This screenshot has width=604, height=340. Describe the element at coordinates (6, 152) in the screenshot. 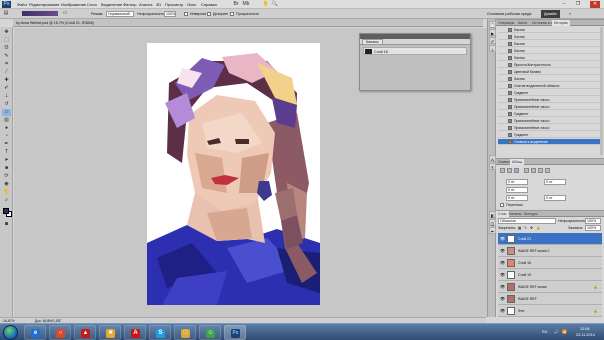

I see `type-tool-icon: T` at that location.